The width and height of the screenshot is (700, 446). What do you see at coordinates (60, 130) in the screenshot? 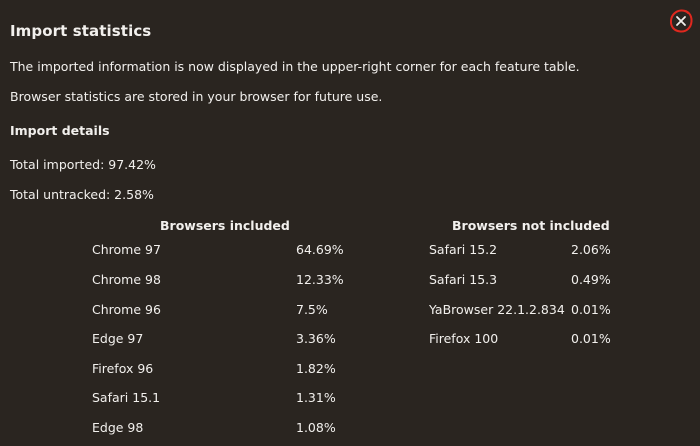
I see `import-details-heading: Import details` at bounding box center [60, 130].